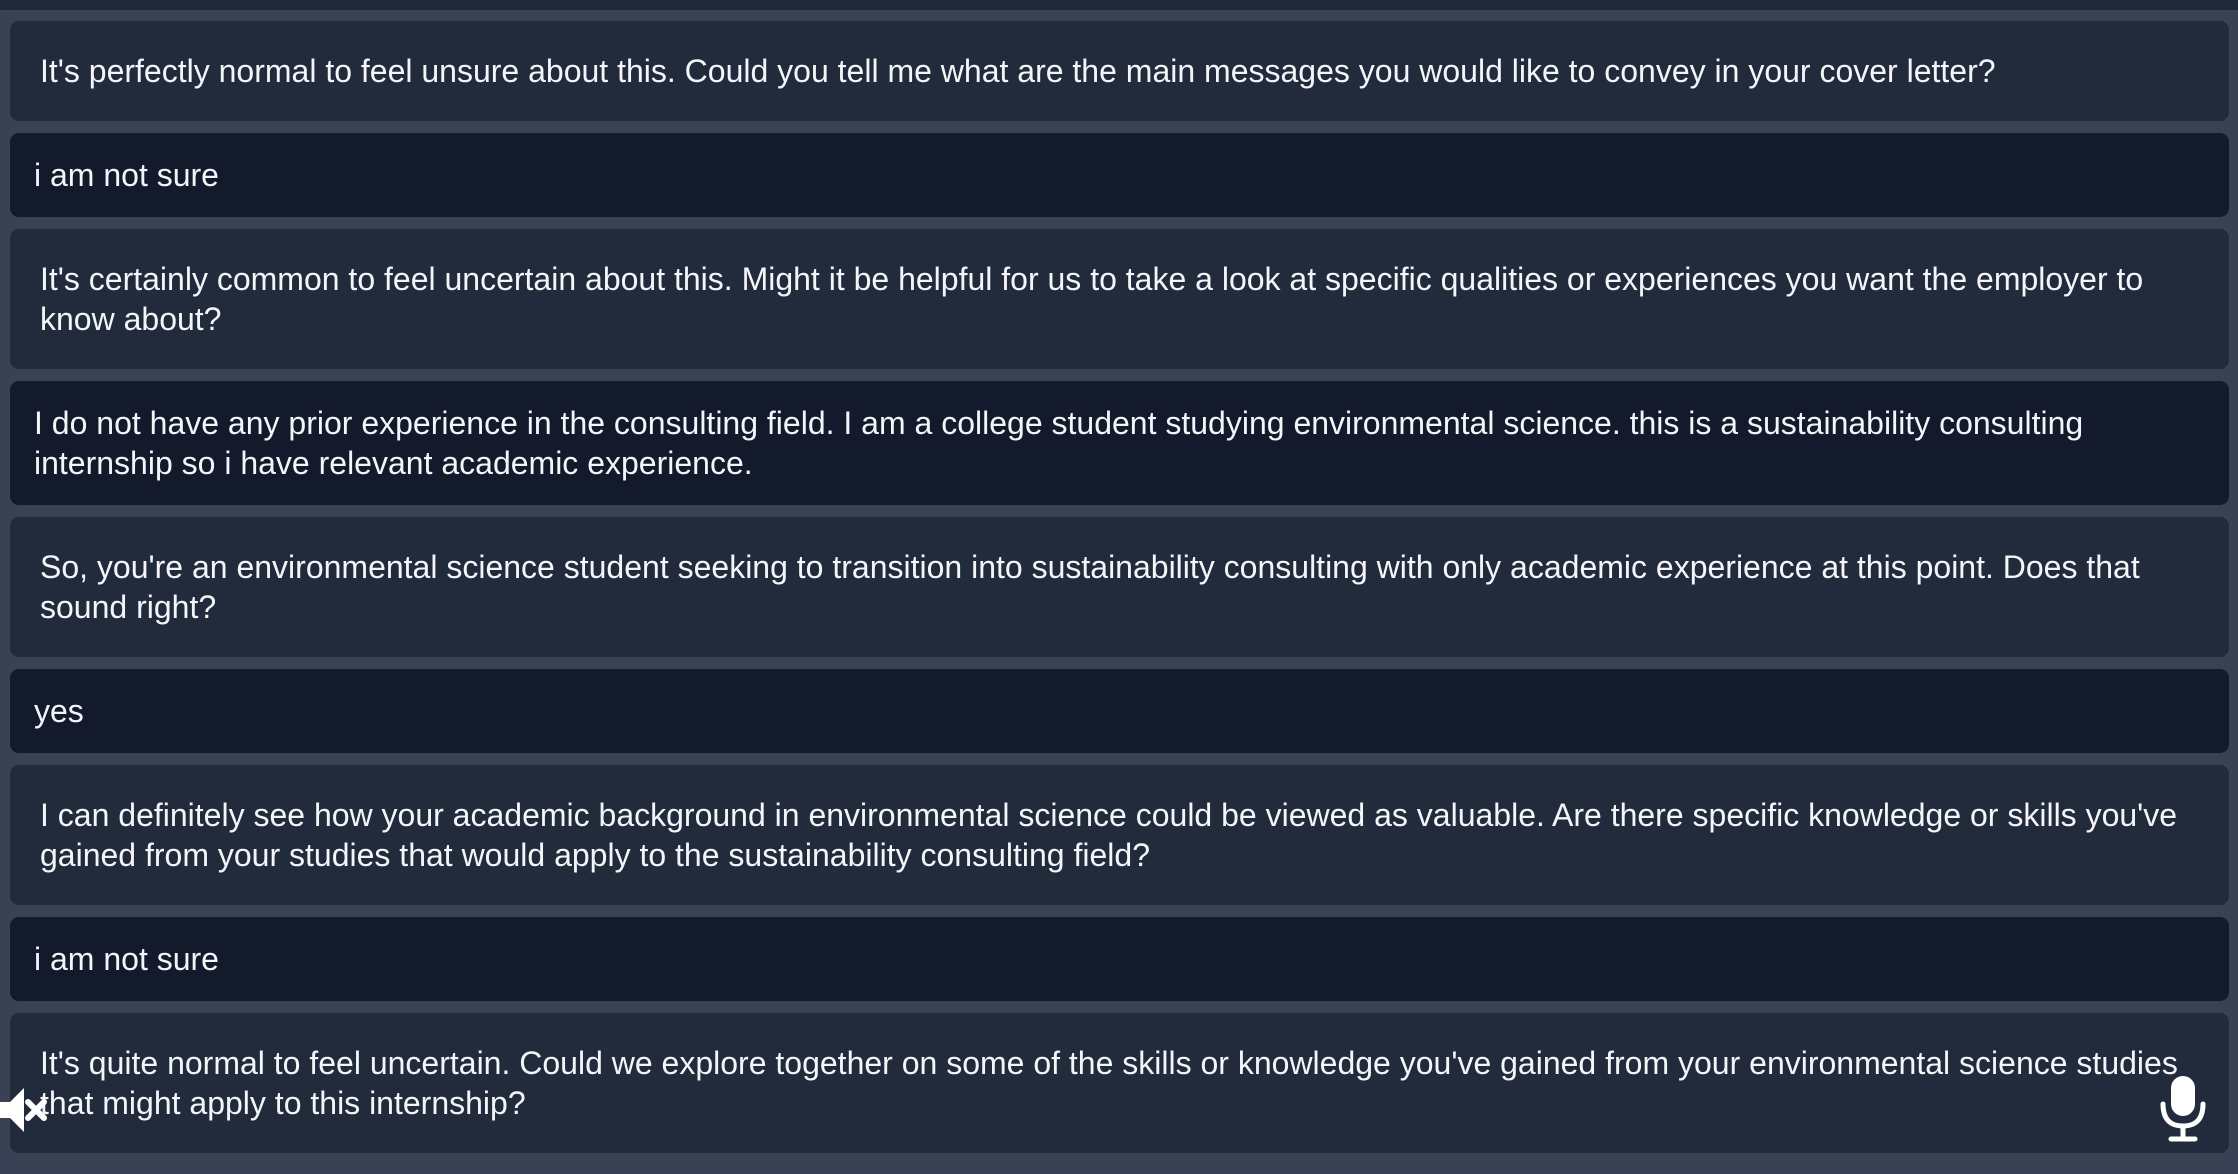 The image size is (2238, 1174). What do you see at coordinates (1119, 5) in the screenshot?
I see `top-bar` at bounding box center [1119, 5].